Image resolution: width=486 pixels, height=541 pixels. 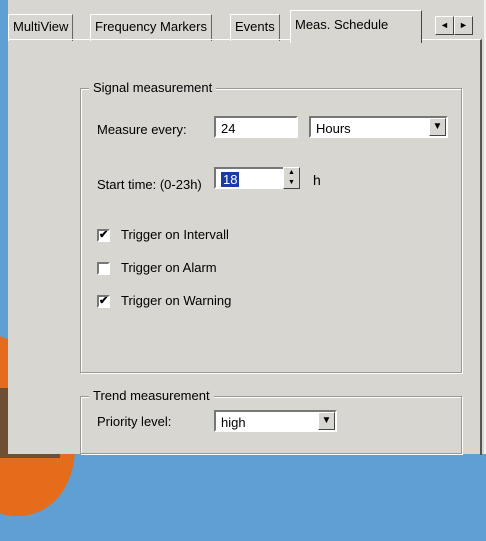 What do you see at coordinates (378, 127) in the screenshot?
I see `interval-unit-select: Hours ▼` at bounding box center [378, 127].